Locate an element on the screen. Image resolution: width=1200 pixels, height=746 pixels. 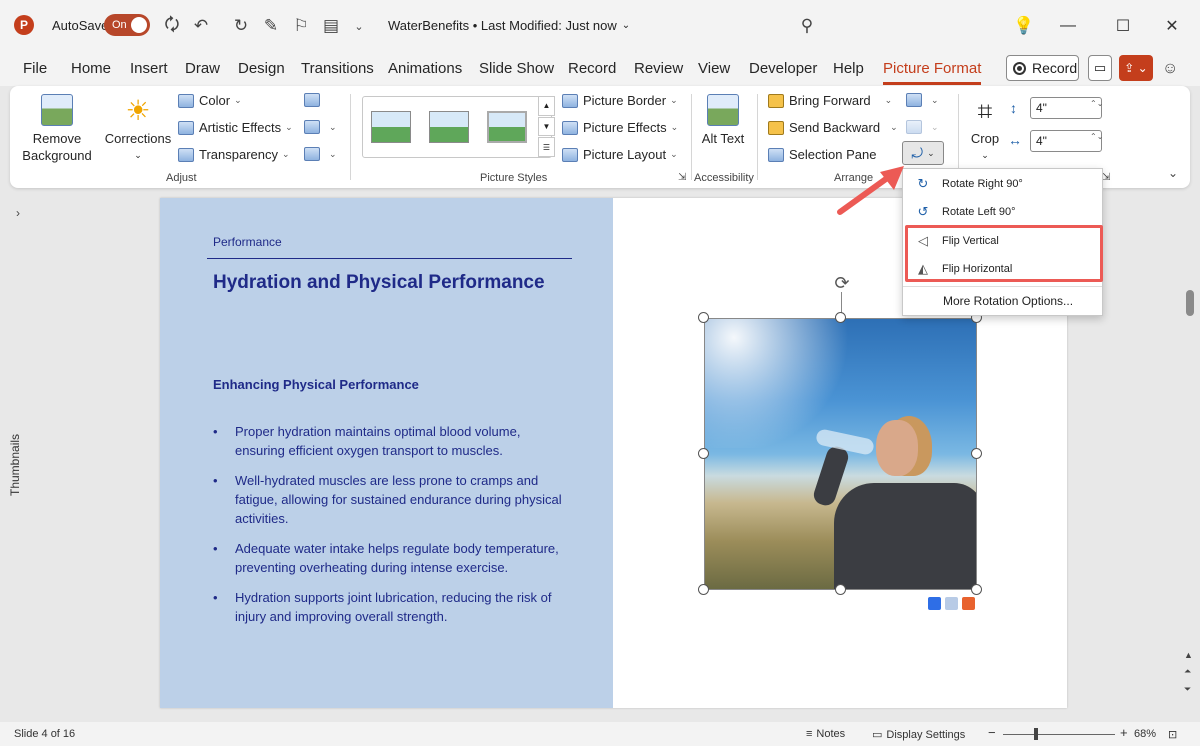
picture-effects-button: Picture Effects ⌄ is located at coordinates (620, 127).